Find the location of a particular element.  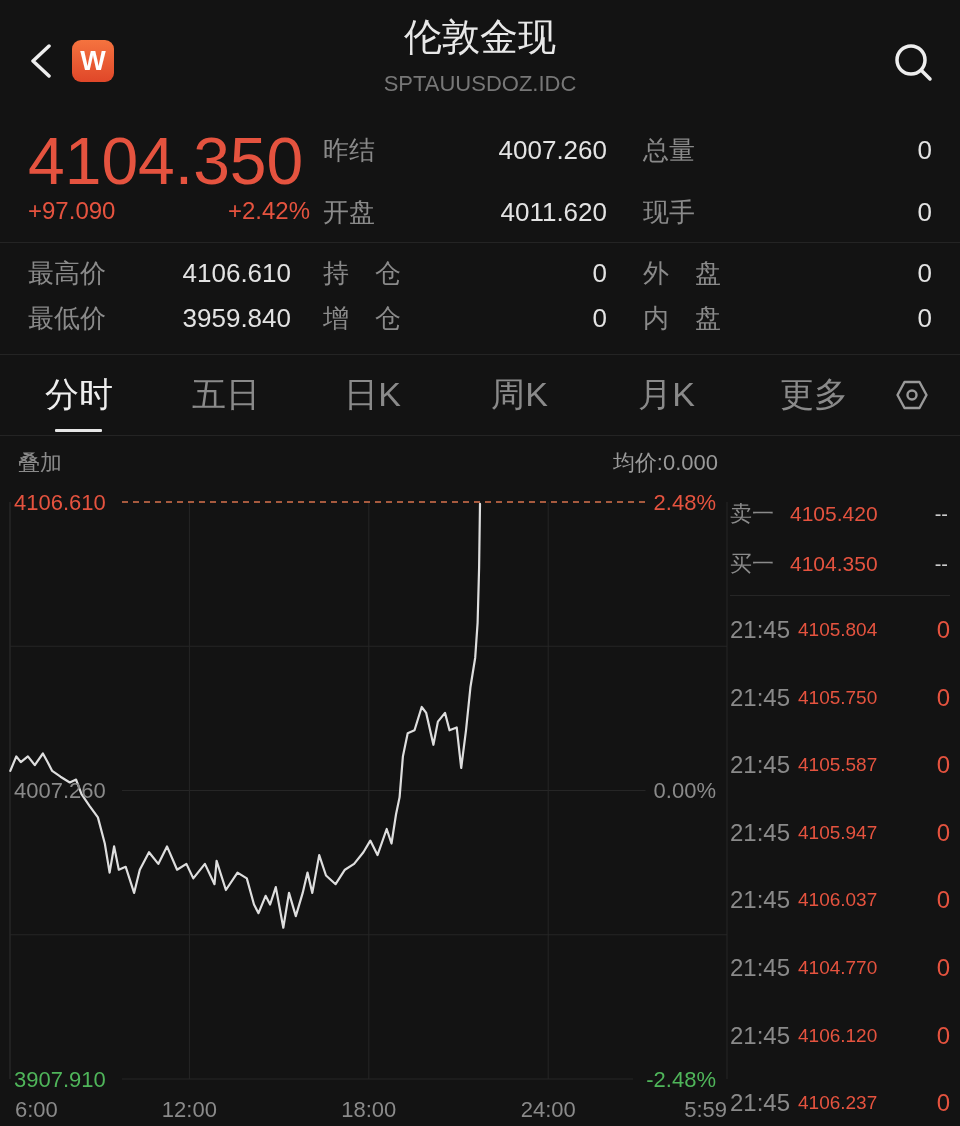

axis-label: 4106.610 is located at coordinates (60, 502).